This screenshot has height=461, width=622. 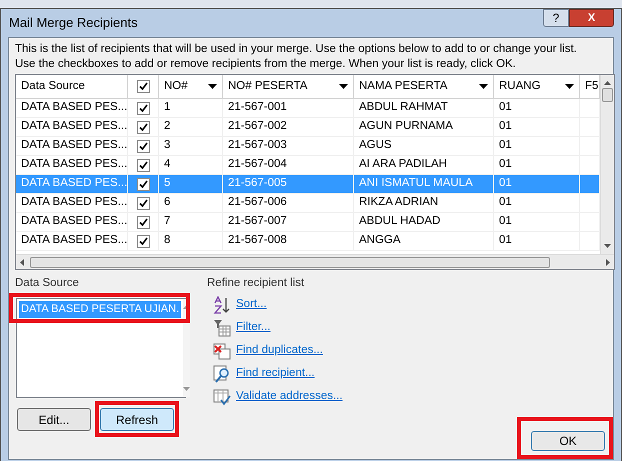 What do you see at coordinates (308, 127) in the screenshot?
I see `table-row: DATA BASED PES... 2 21-567-002 AGUN PURNAMA 01` at bounding box center [308, 127].